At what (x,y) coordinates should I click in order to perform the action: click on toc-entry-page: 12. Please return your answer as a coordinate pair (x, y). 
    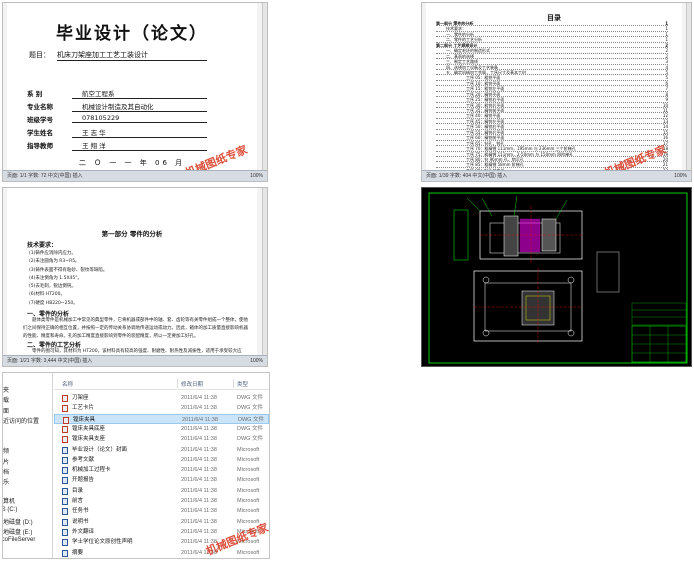
    Looking at the image, I should click on (664, 116).